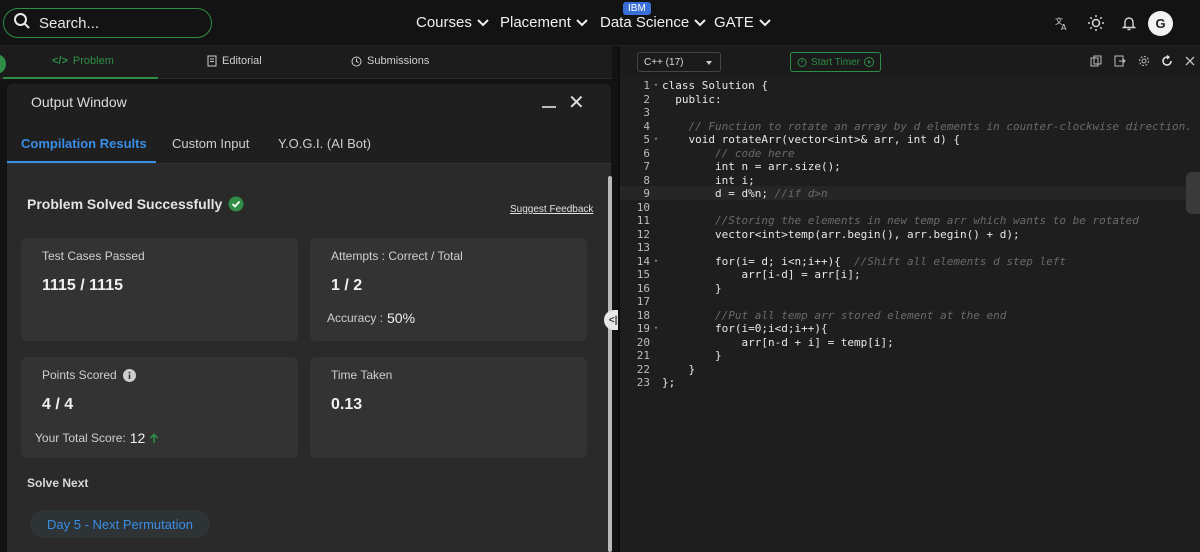 The width and height of the screenshot is (1200, 552). Describe the element at coordinates (835, 62) in the screenshot. I see `start-timer-button: Start Timer` at that location.